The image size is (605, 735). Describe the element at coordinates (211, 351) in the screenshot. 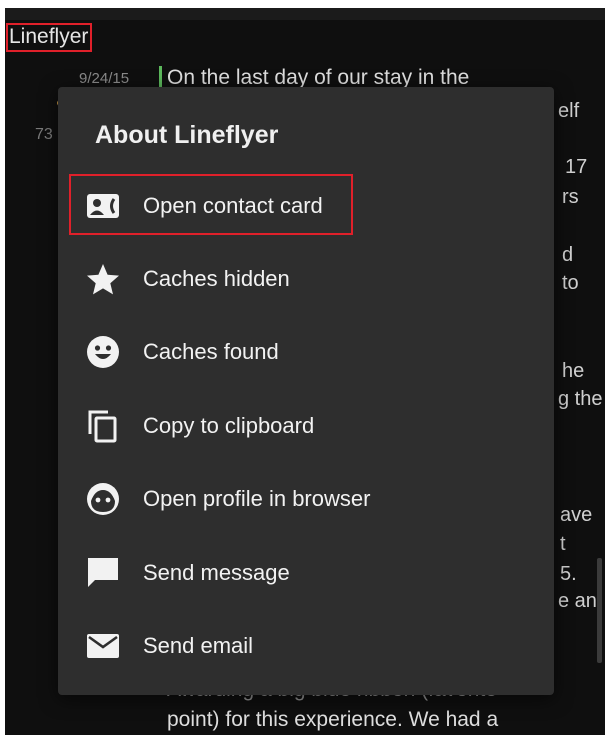

I see `menu-item-label: Caches found` at that location.